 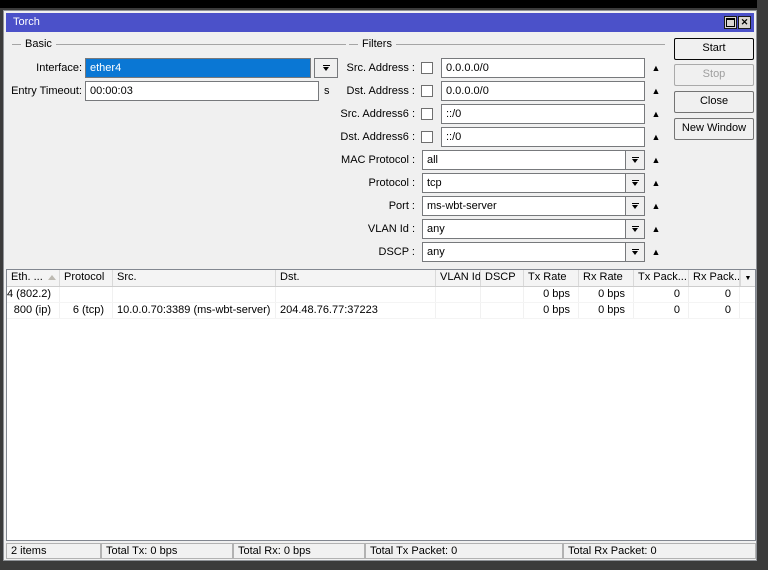 What do you see at coordinates (427, 68) in the screenshot?
I see `src-address-checkbox` at bounding box center [427, 68].